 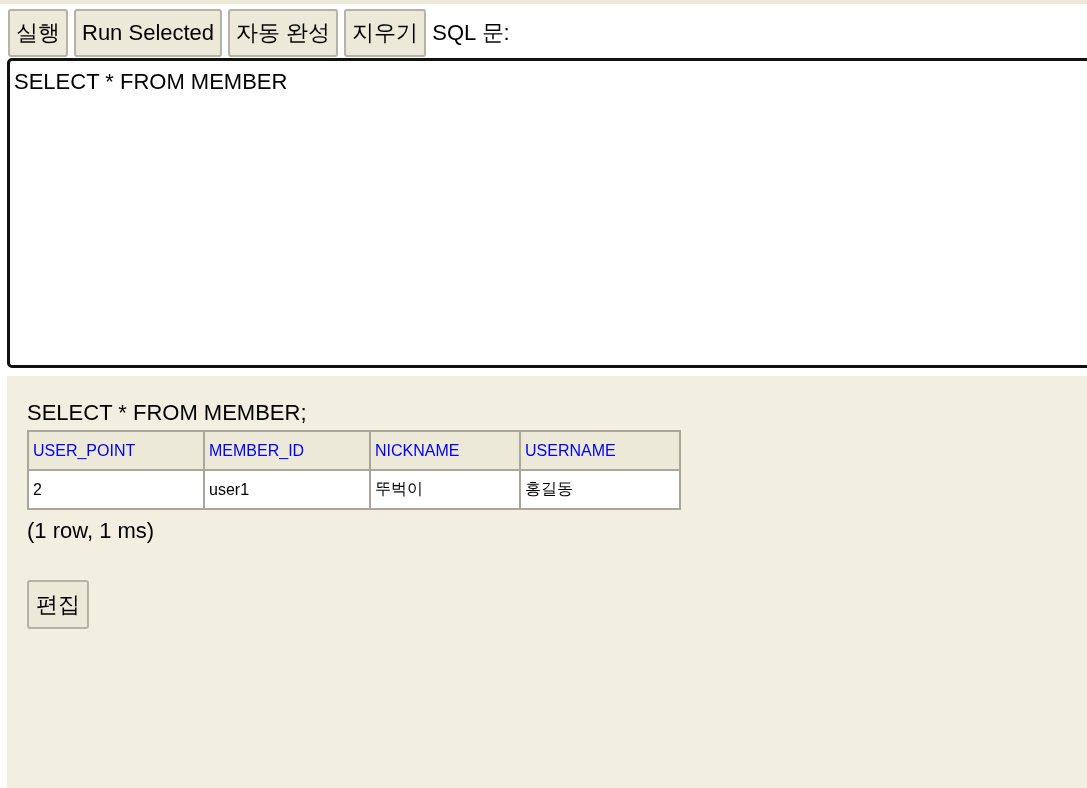 What do you see at coordinates (91, 531) in the screenshot?
I see `result-status: (1 row, 1 ms)` at bounding box center [91, 531].